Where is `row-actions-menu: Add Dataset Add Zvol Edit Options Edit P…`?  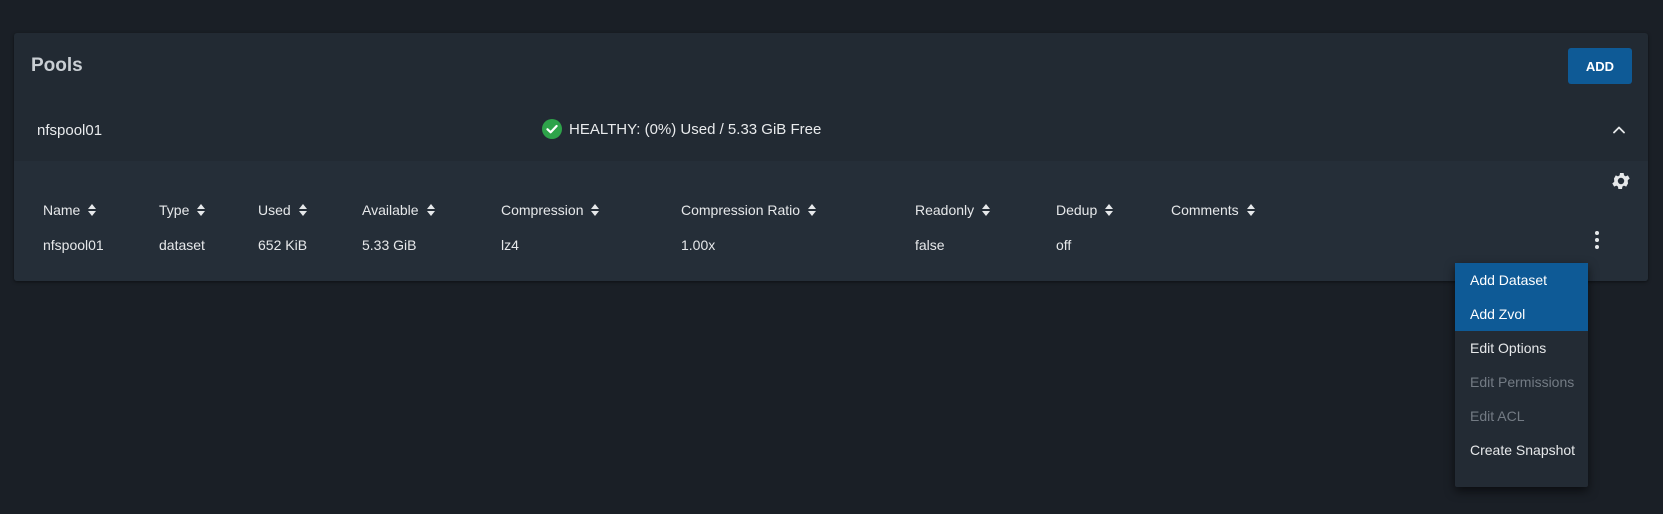
row-actions-menu: Add Dataset Add Zvol Edit Options Edit P… is located at coordinates (1521, 375).